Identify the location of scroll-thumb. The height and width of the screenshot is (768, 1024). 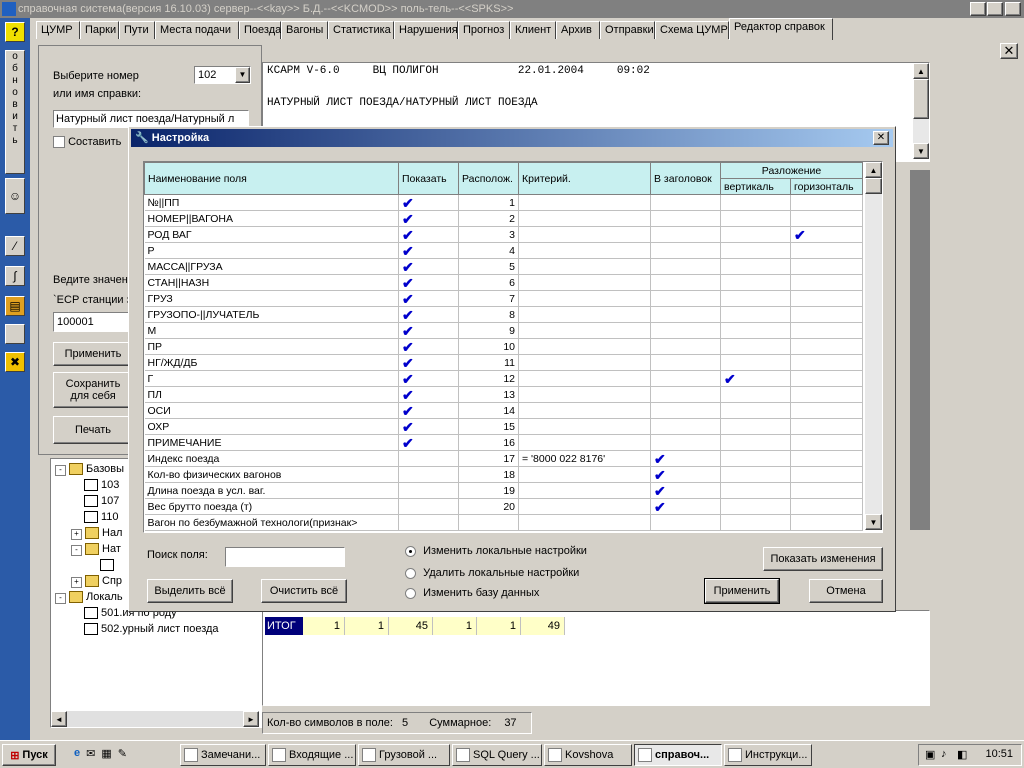
(873, 186).